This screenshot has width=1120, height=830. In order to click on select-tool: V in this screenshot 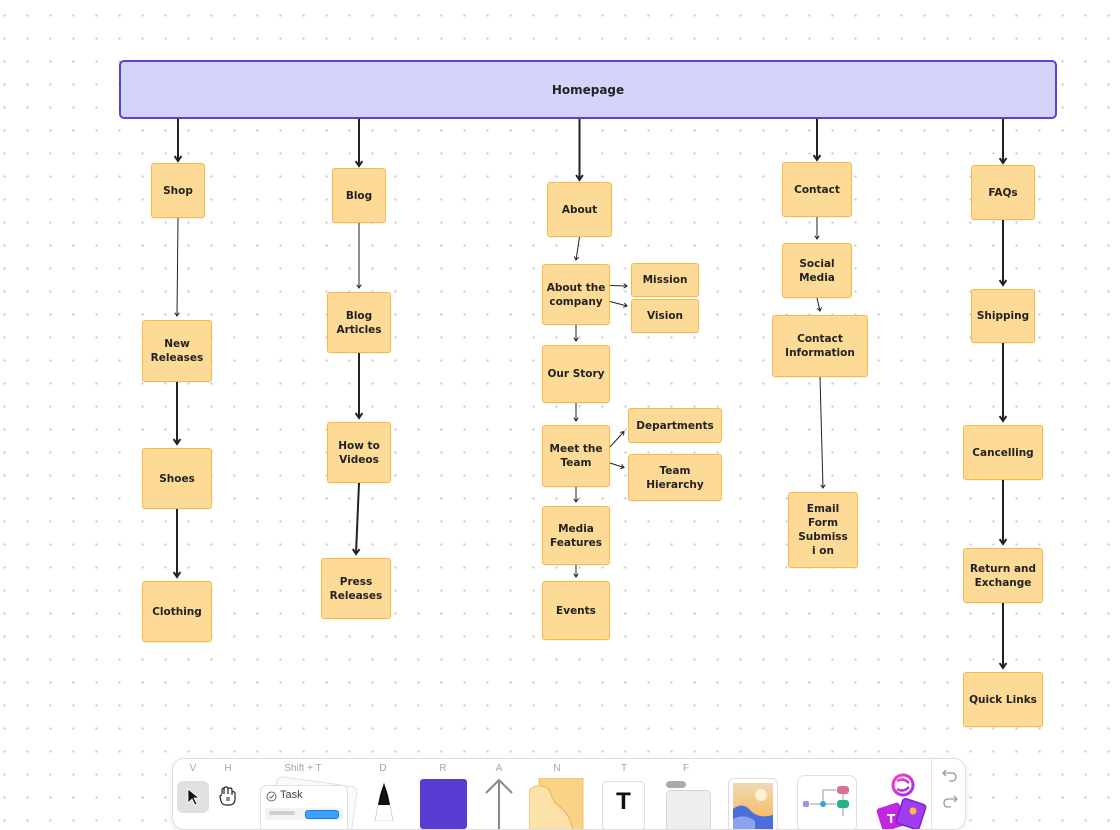, I will do `click(193, 794)`.